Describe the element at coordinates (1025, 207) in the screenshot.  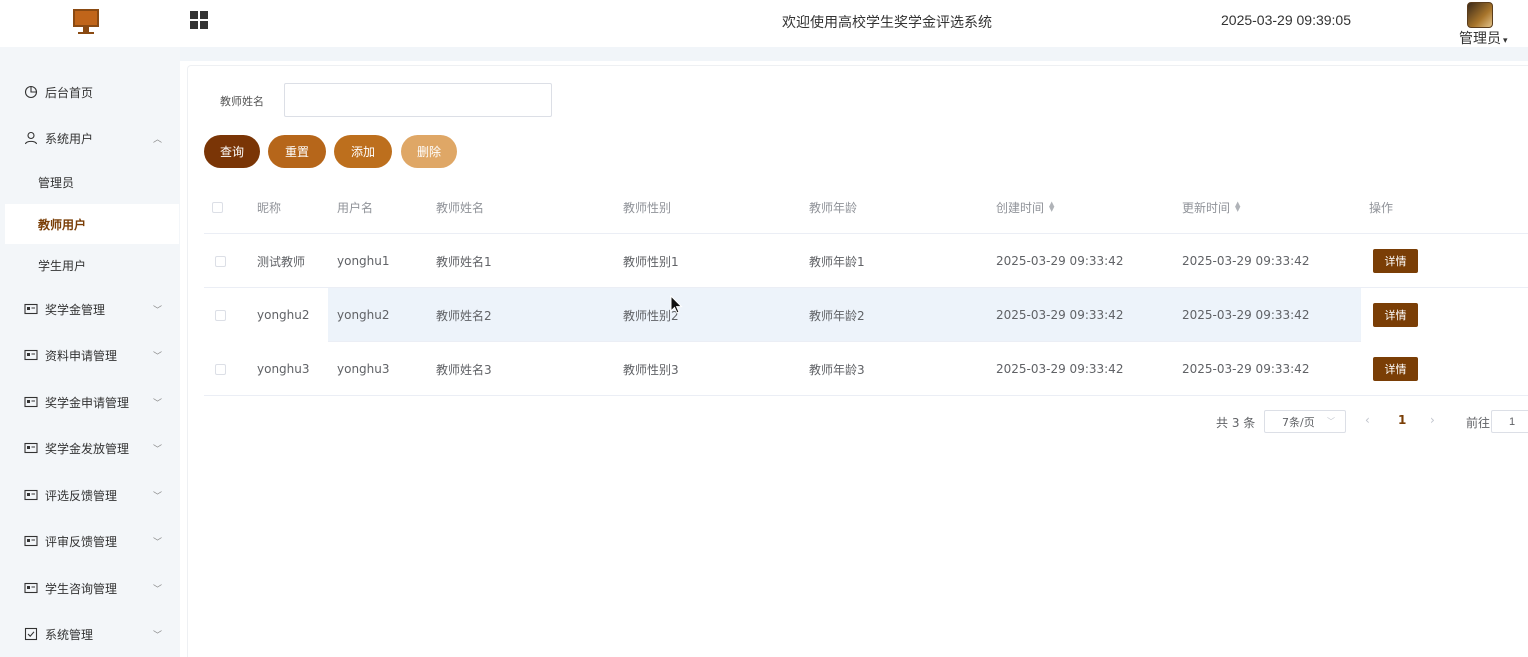
I see `col-created-time: 创建时间 ▲ ▼` at that location.